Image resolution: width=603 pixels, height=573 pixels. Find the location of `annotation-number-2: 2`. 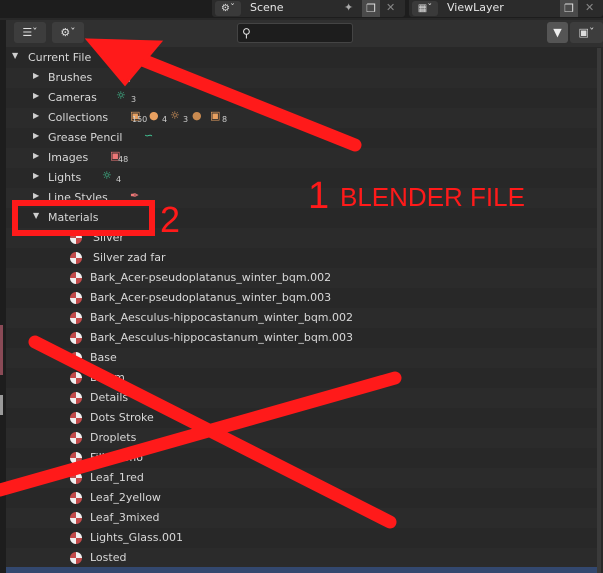

annotation-number-2: 2 is located at coordinates (170, 219).